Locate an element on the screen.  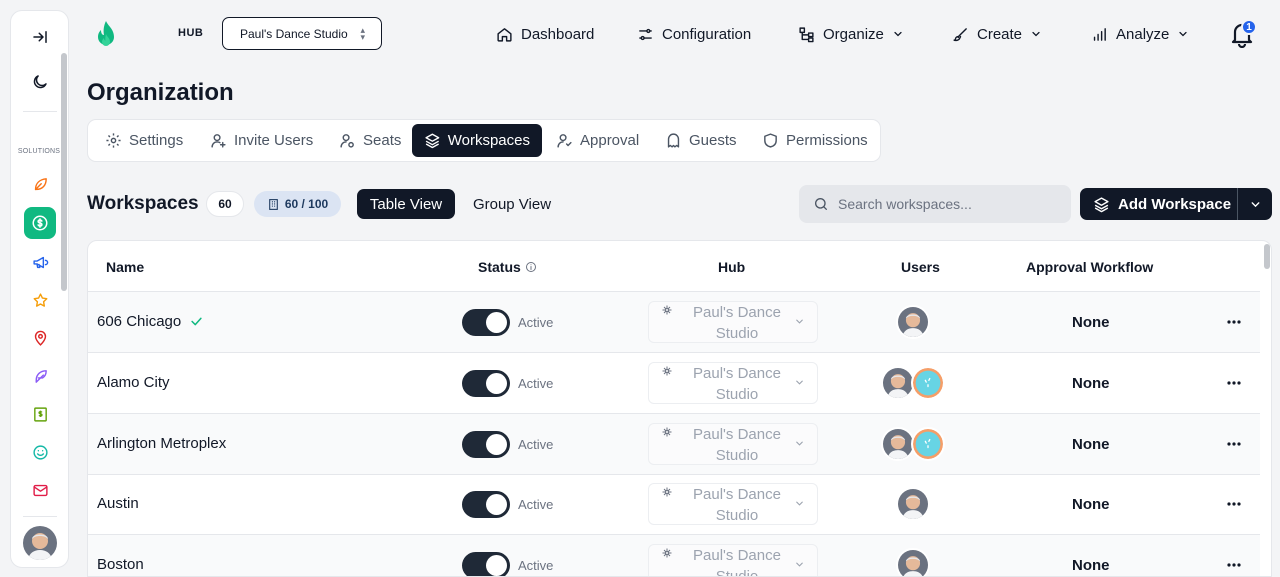
nav-dashboard-label: Dashboard is located at coordinates (558, 34).